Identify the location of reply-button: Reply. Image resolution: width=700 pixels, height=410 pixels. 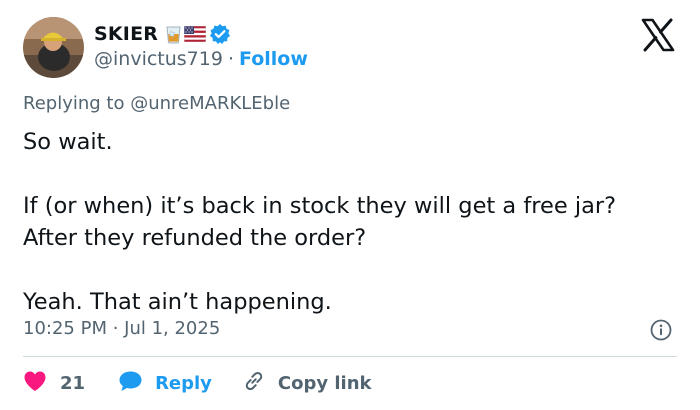
(165, 383).